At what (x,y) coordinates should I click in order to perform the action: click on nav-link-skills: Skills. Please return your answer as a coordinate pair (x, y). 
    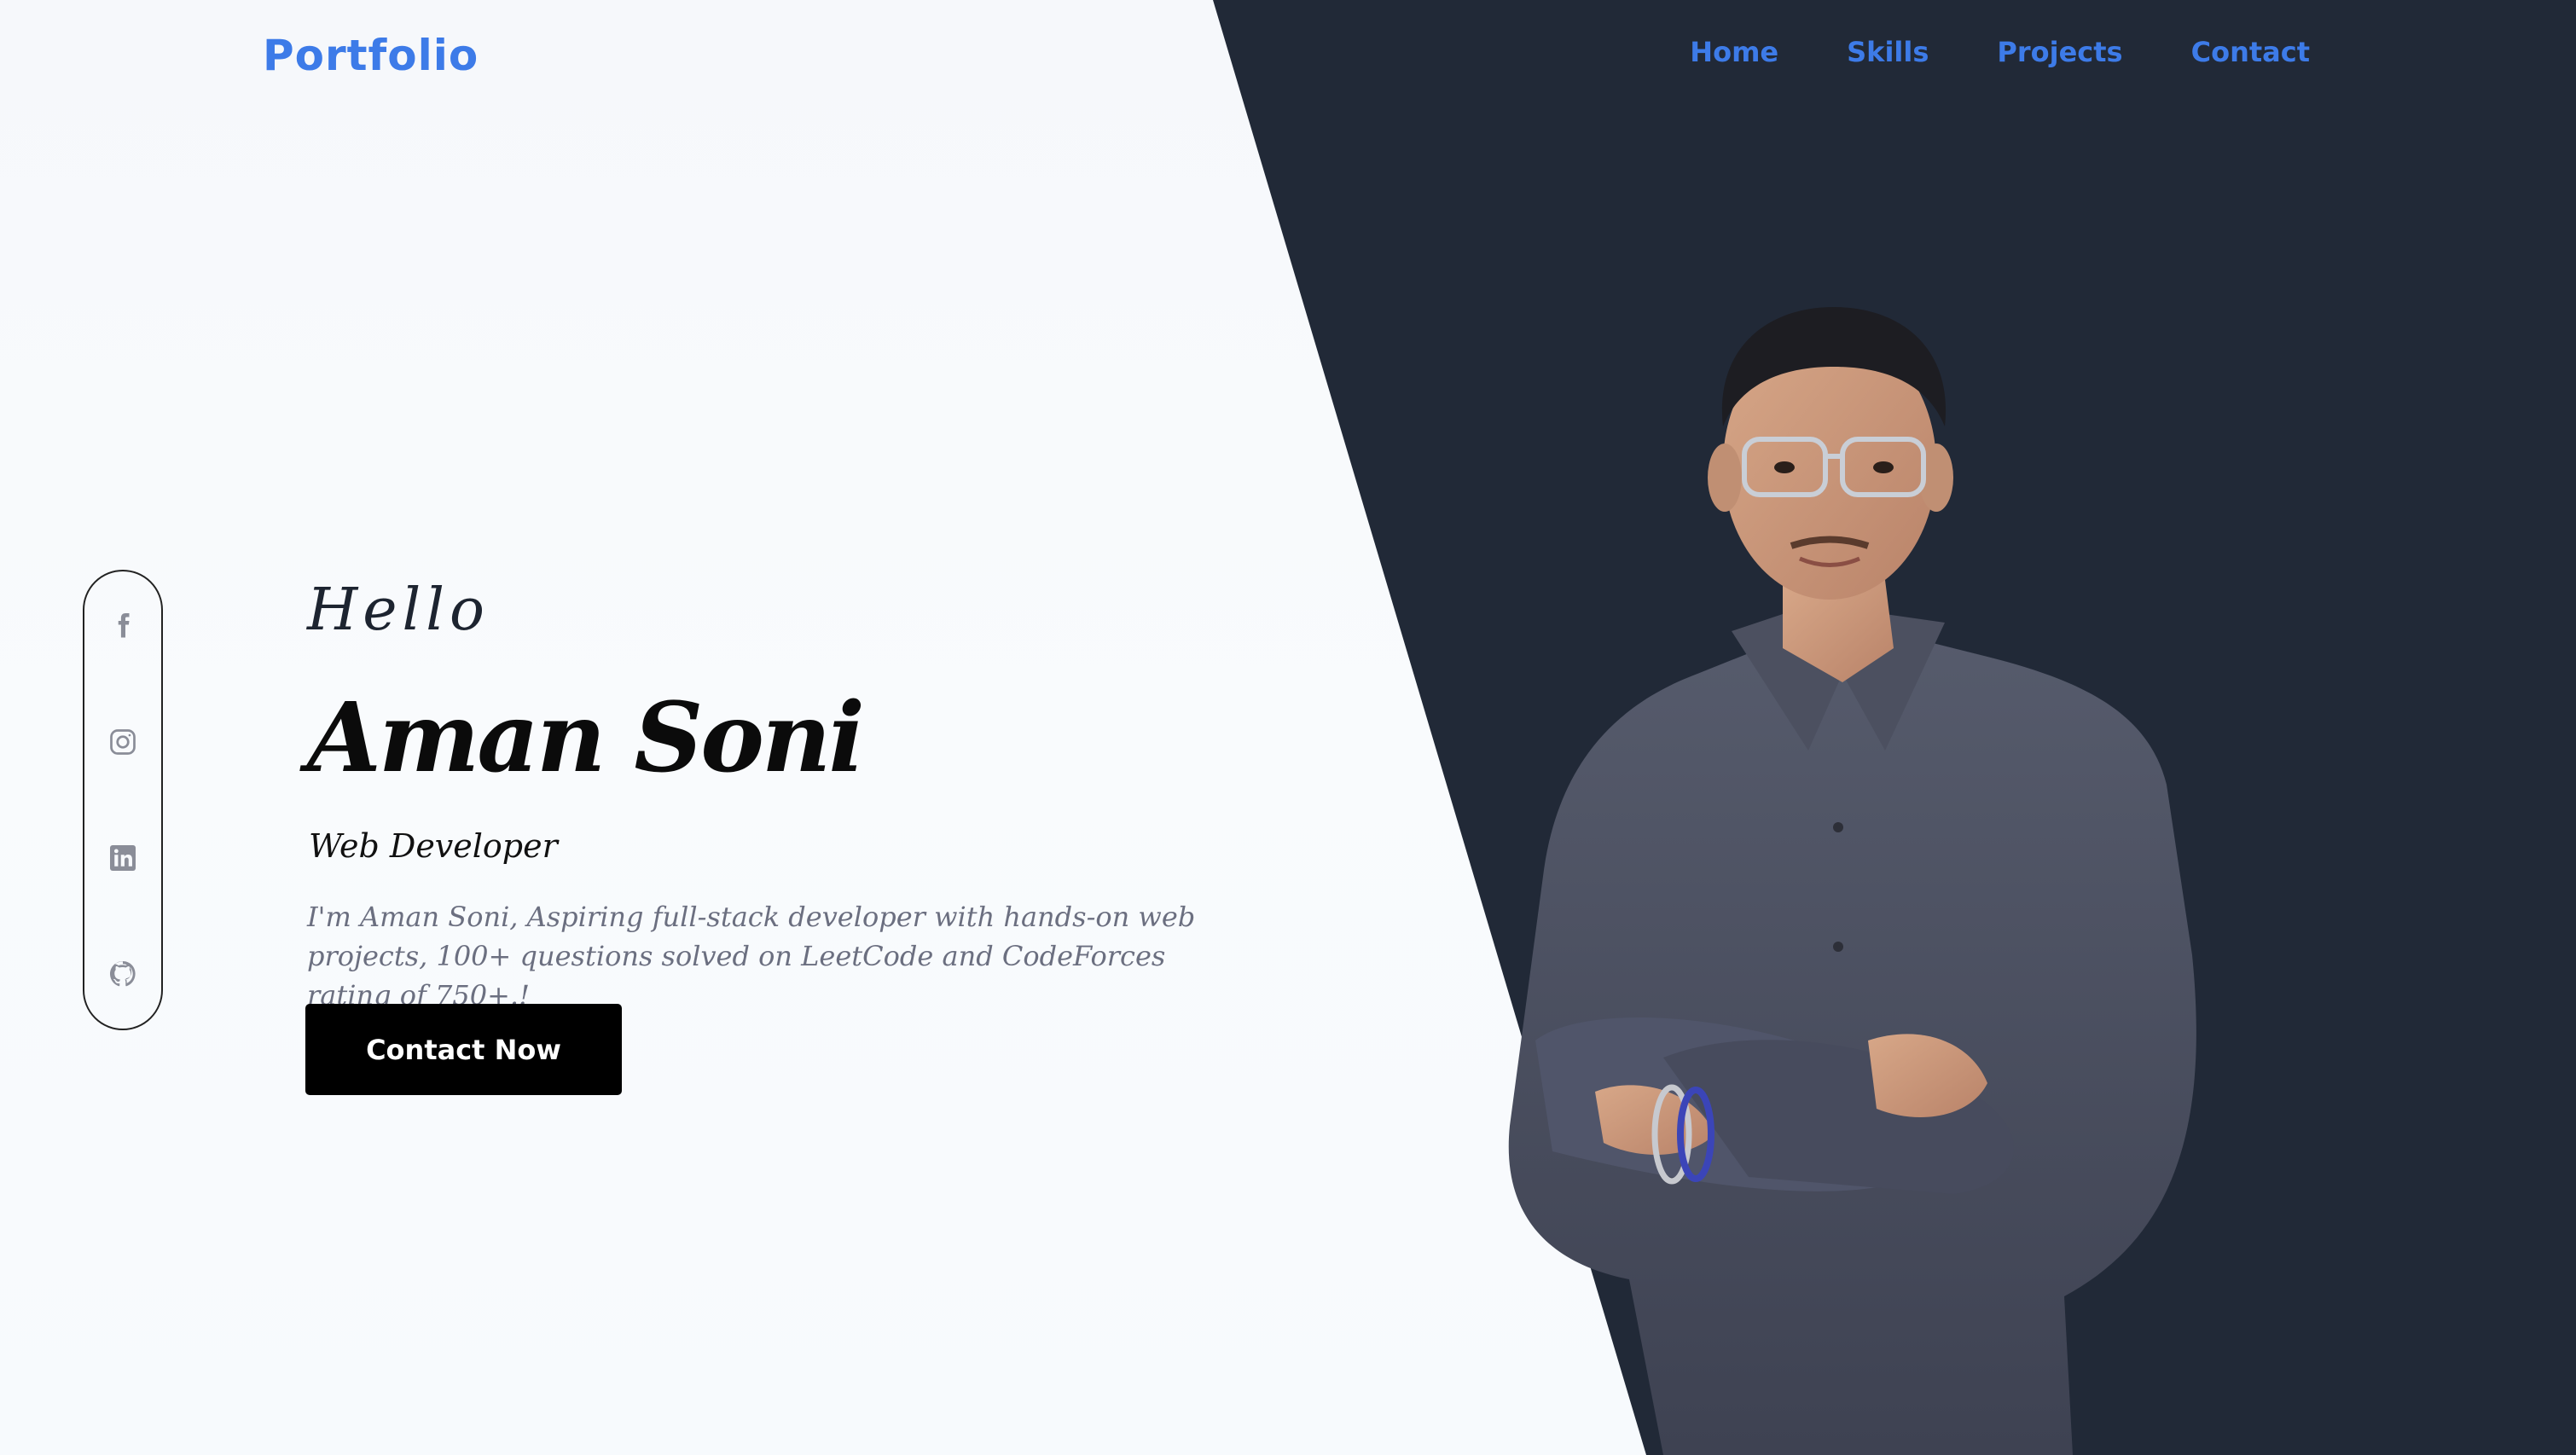
    Looking at the image, I should click on (1888, 52).